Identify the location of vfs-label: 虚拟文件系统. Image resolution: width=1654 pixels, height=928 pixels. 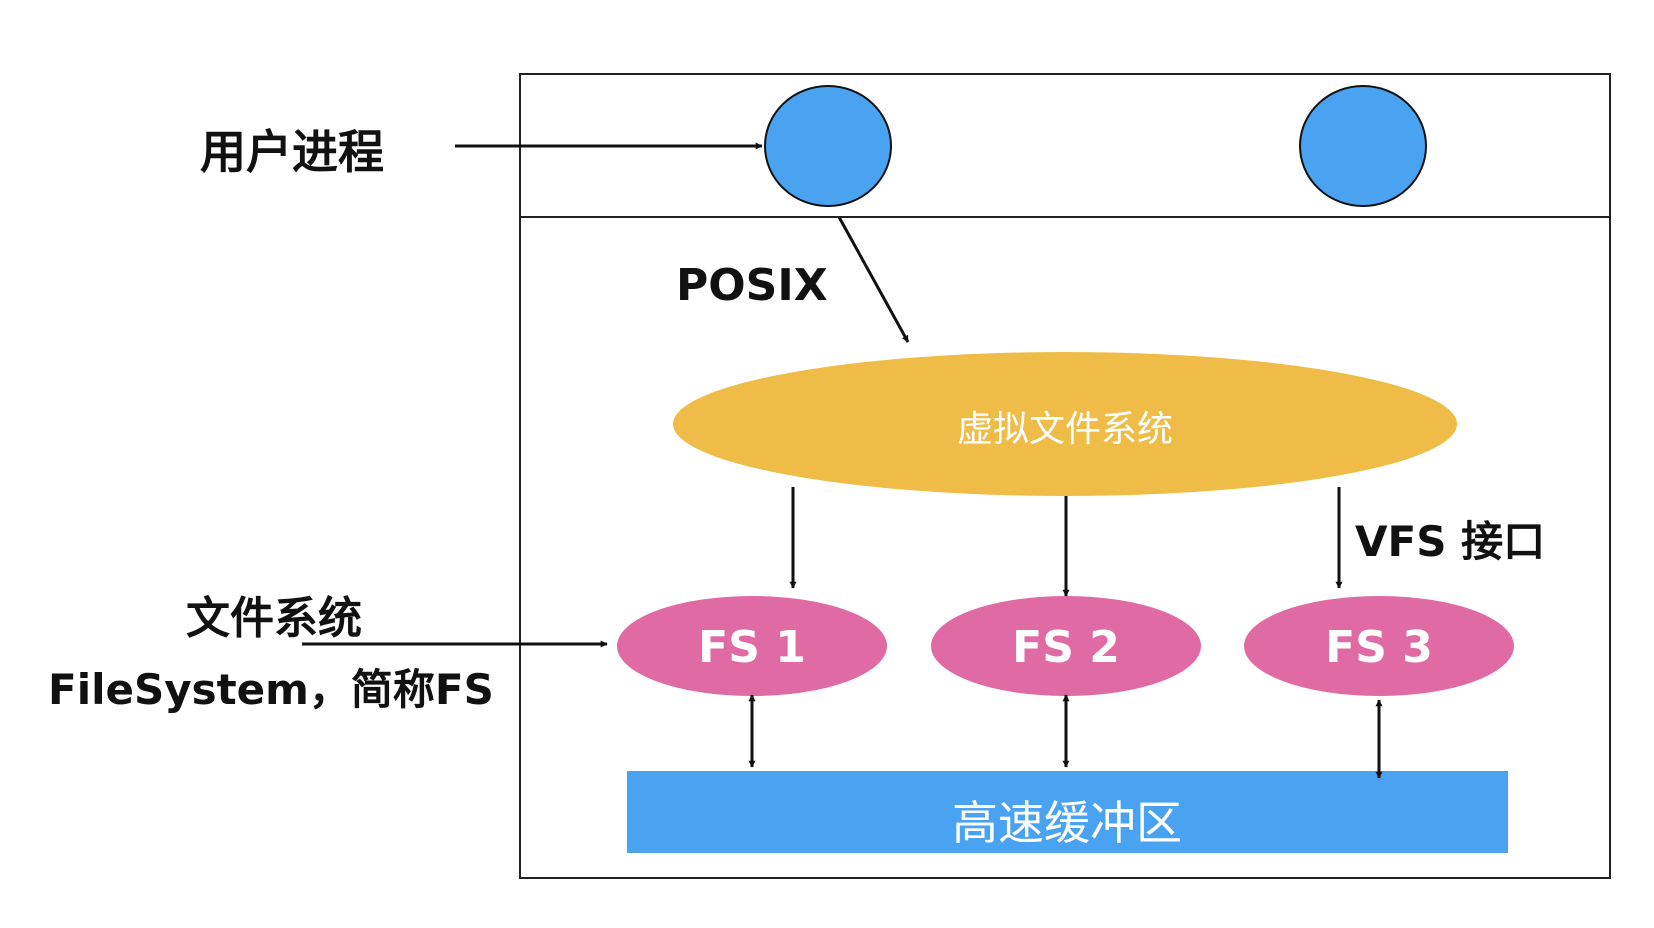
(1064, 429).